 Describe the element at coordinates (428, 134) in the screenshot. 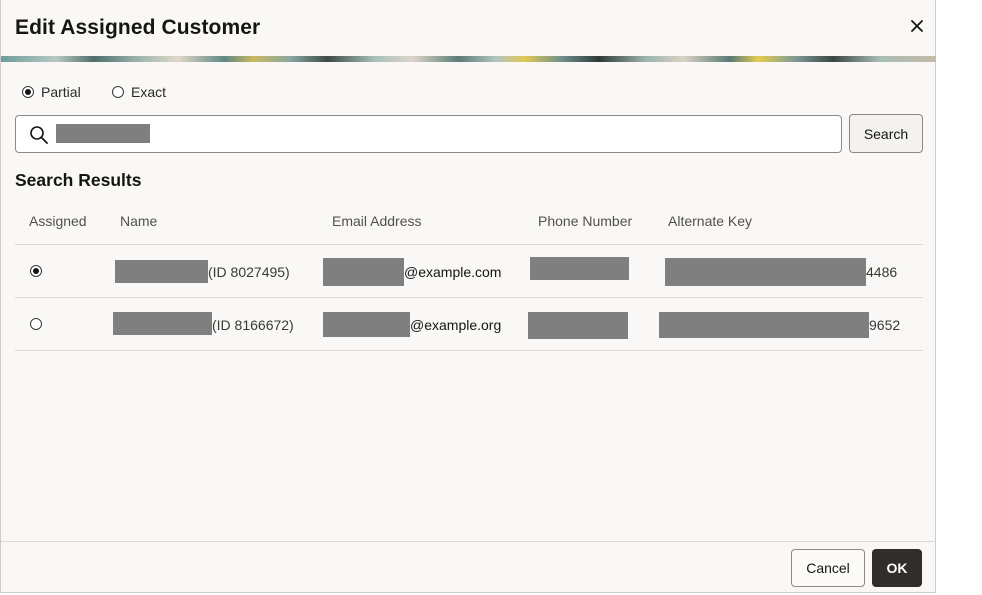

I see `search-input` at that location.